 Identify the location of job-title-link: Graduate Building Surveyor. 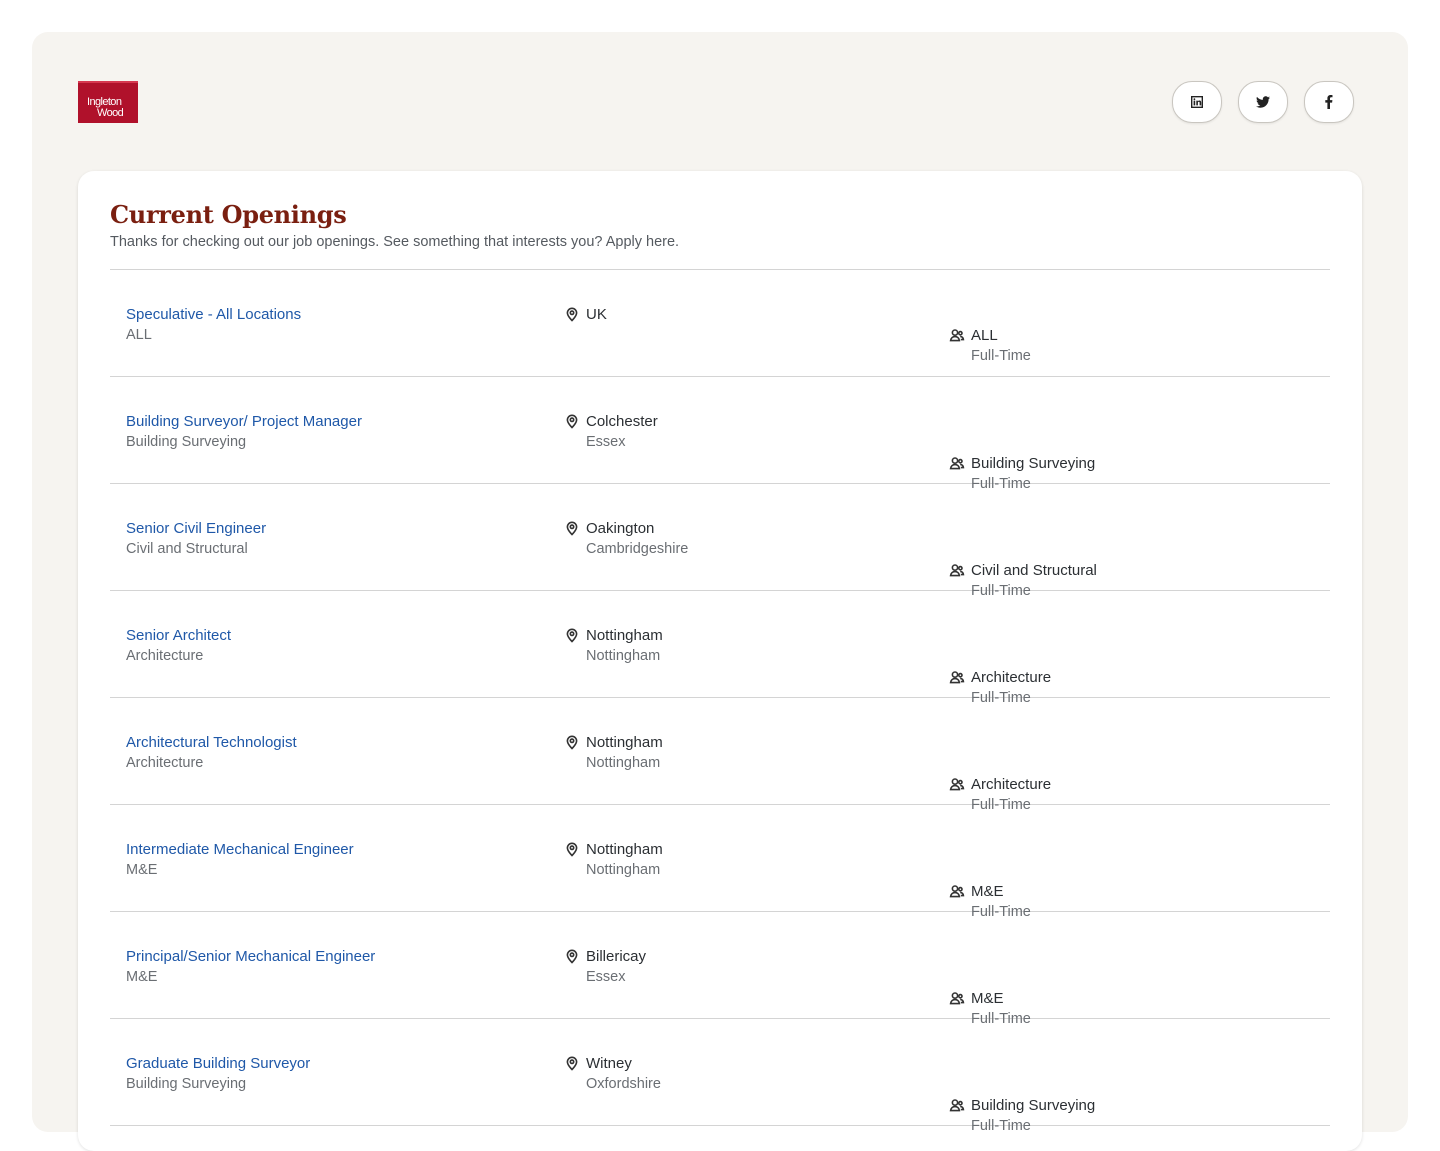
(218, 1063).